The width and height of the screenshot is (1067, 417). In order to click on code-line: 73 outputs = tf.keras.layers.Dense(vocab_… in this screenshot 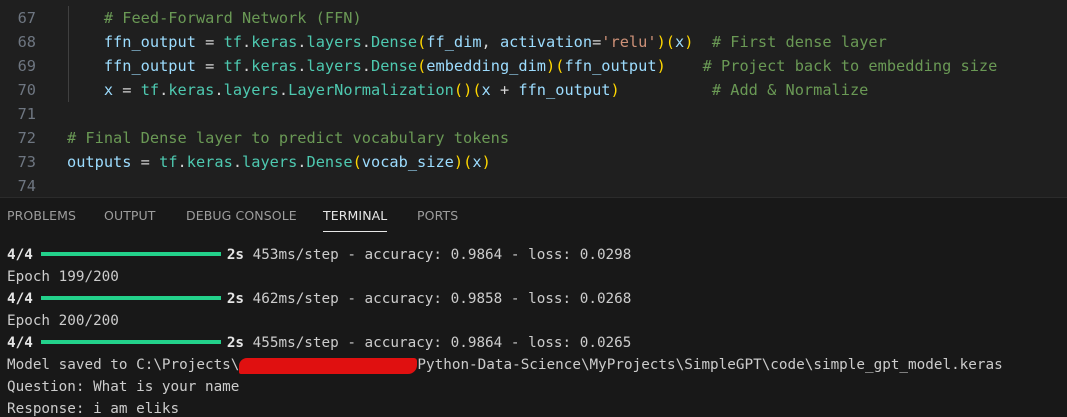, I will do `click(533, 162)`.